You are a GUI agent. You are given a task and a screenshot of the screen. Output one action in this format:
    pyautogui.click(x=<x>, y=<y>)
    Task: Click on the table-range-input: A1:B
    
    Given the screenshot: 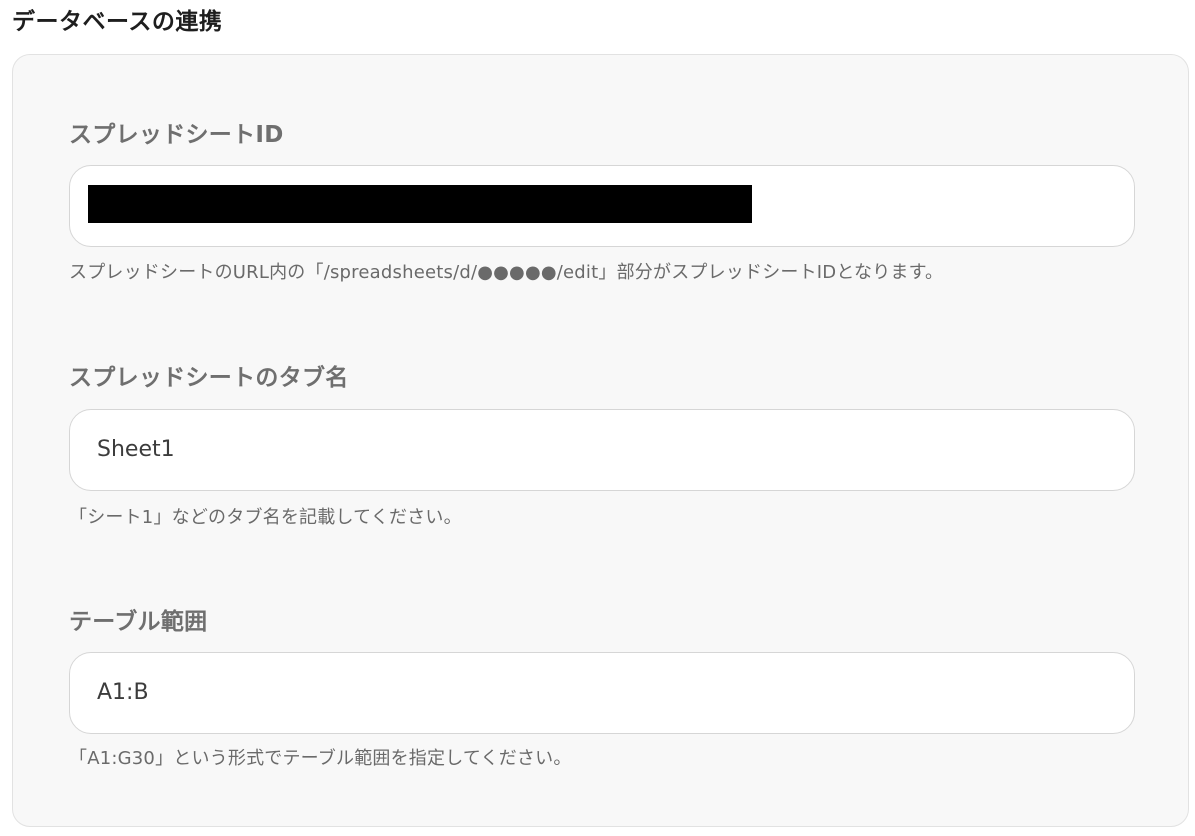 What is the action you would take?
    pyautogui.click(x=602, y=693)
    